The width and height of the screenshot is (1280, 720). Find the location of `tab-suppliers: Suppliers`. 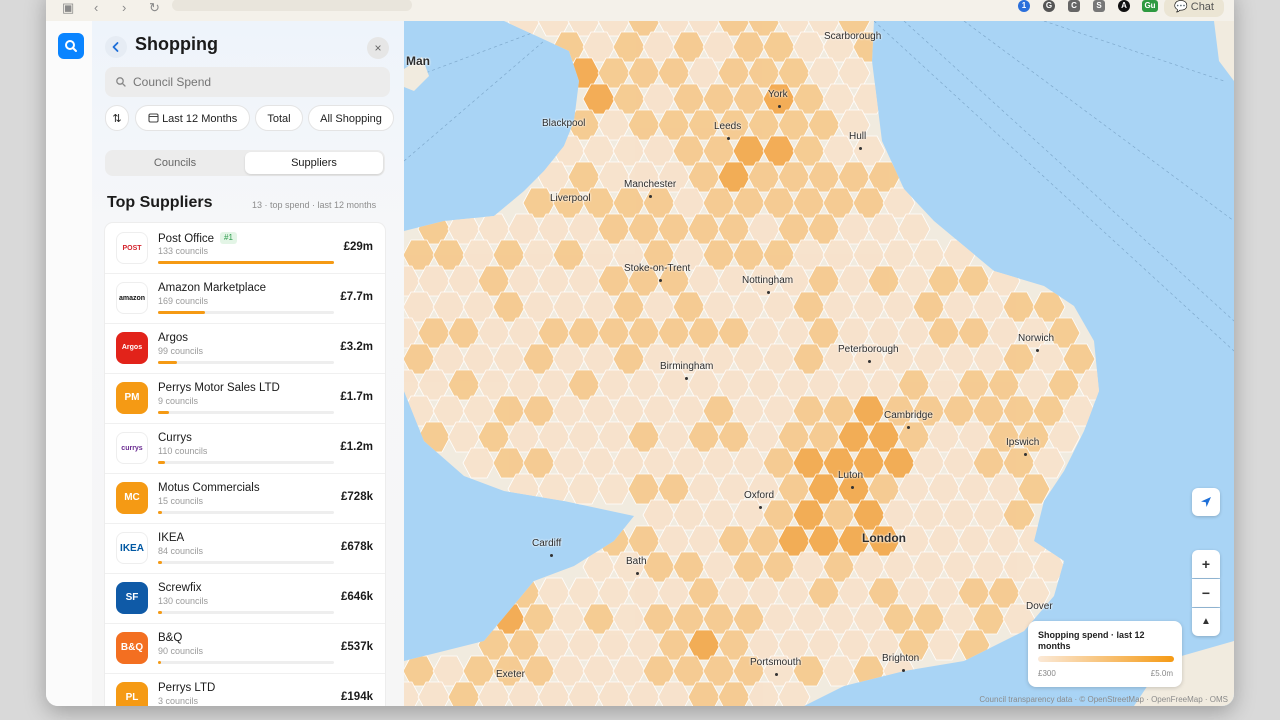

tab-suppliers: Suppliers is located at coordinates (314, 163).